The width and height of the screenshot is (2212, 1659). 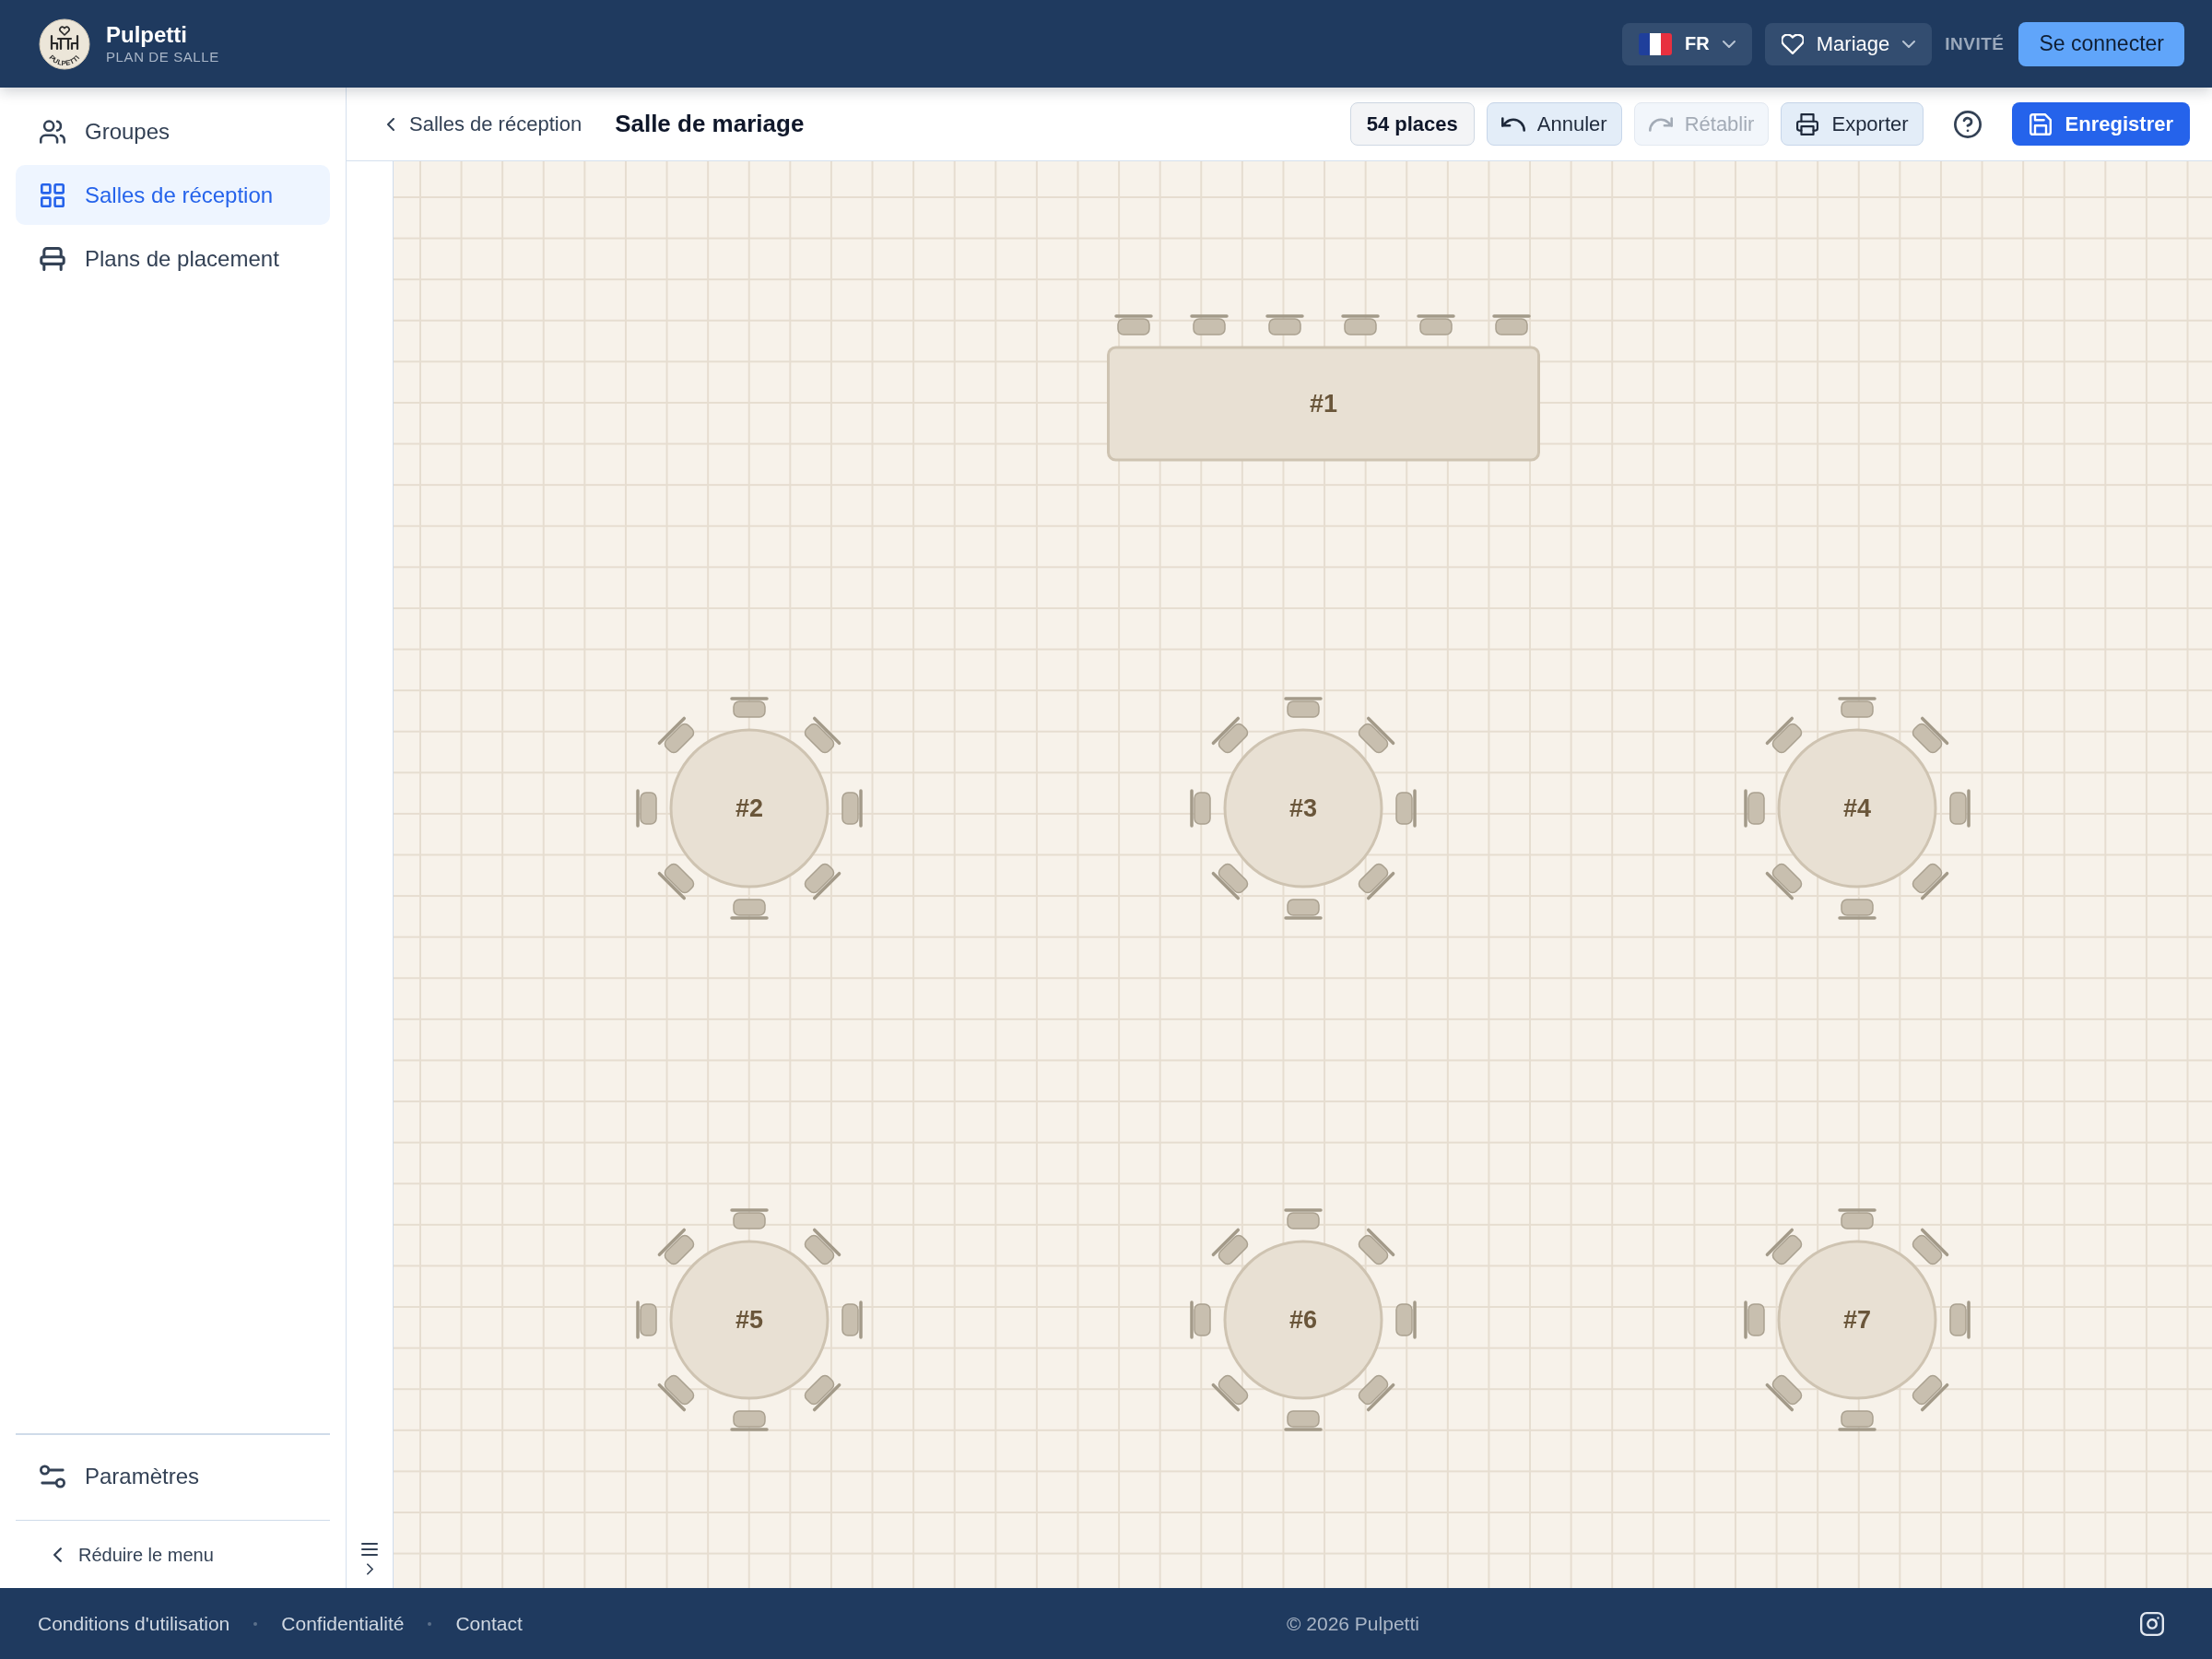 What do you see at coordinates (1975, 43) in the screenshot?
I see `role-label: INVITÉ` at bounding box center [1975, 43].